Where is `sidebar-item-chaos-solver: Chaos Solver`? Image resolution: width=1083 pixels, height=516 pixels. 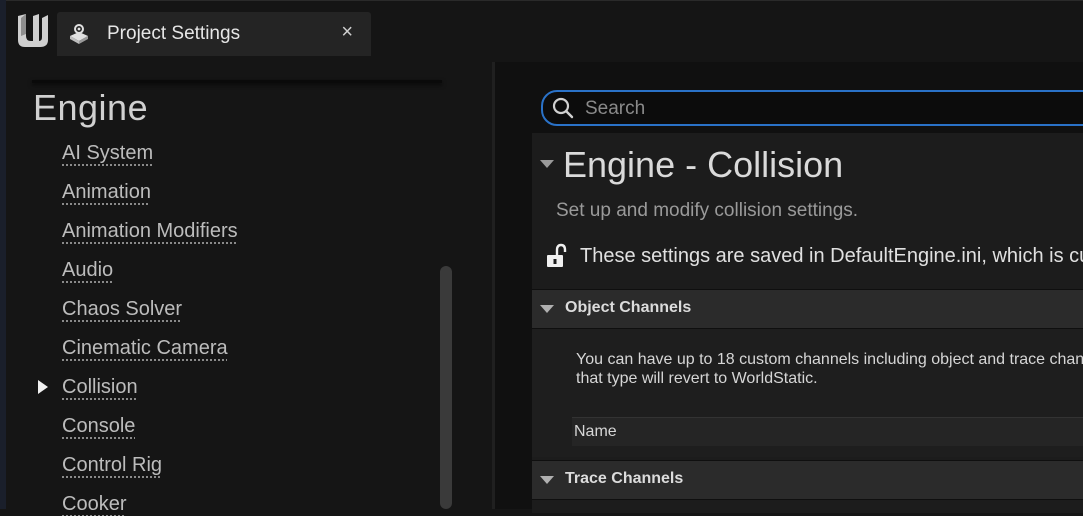
sidebar-item-chaos-solver: Chaos Solver is located at coordinates (122, 309).